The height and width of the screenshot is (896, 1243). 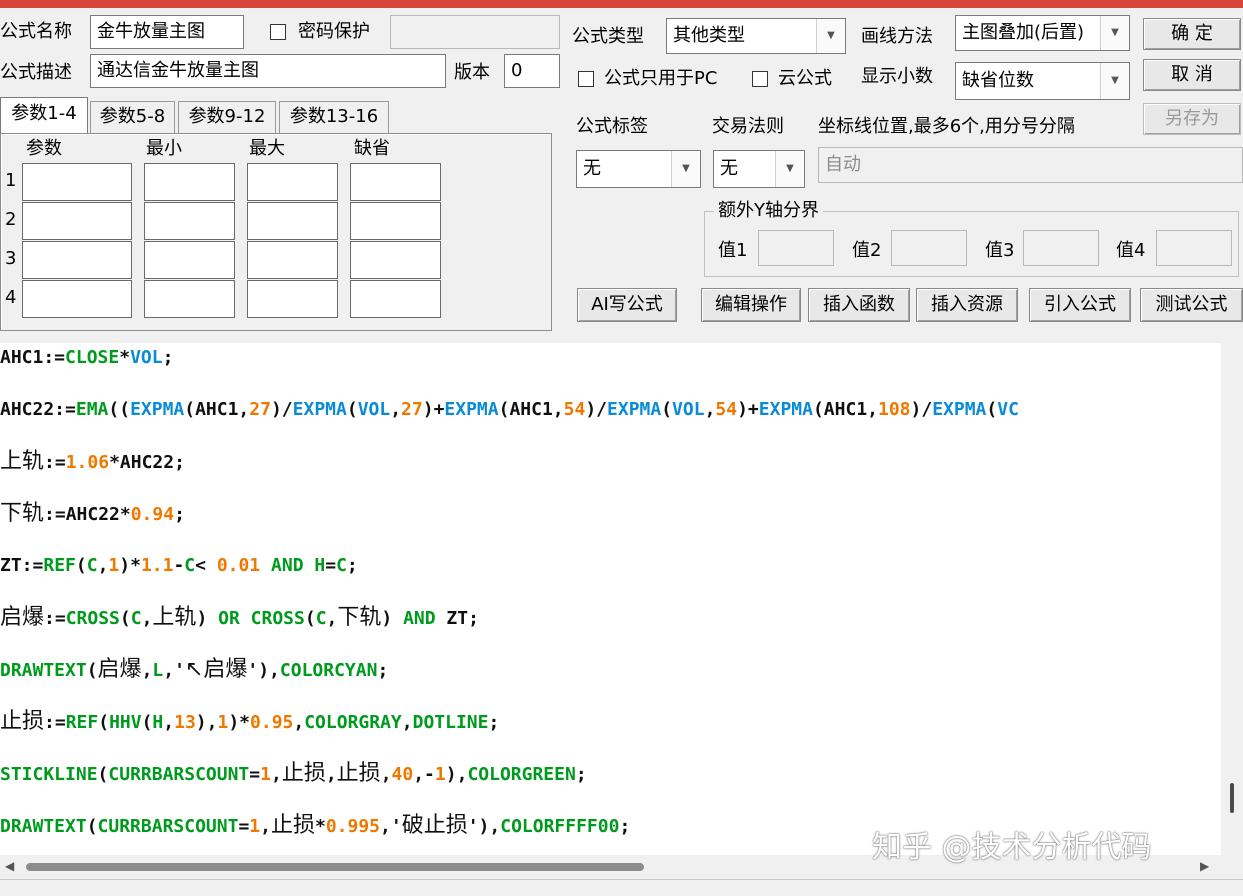 I want to click on code-token: STICKLINE, so click(x=49, y=774).